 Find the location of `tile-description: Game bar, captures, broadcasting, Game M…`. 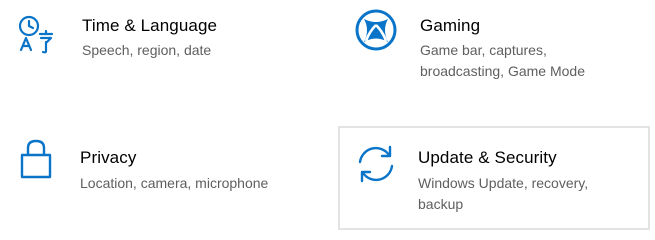

tile-description: Game bar, captures, broadcasting, Game M… is located at coordinates (502, 60).